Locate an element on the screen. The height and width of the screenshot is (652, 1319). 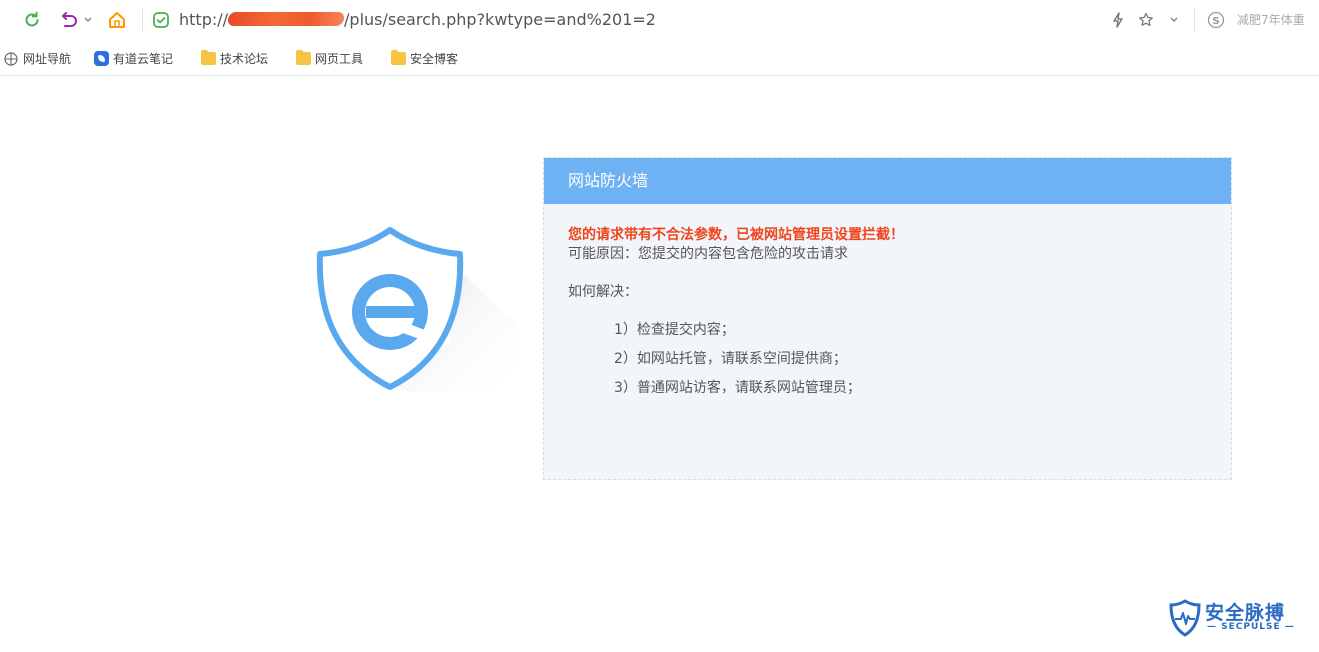
bookmark-label: 技术论坛 is located at coordinates (244, 59).